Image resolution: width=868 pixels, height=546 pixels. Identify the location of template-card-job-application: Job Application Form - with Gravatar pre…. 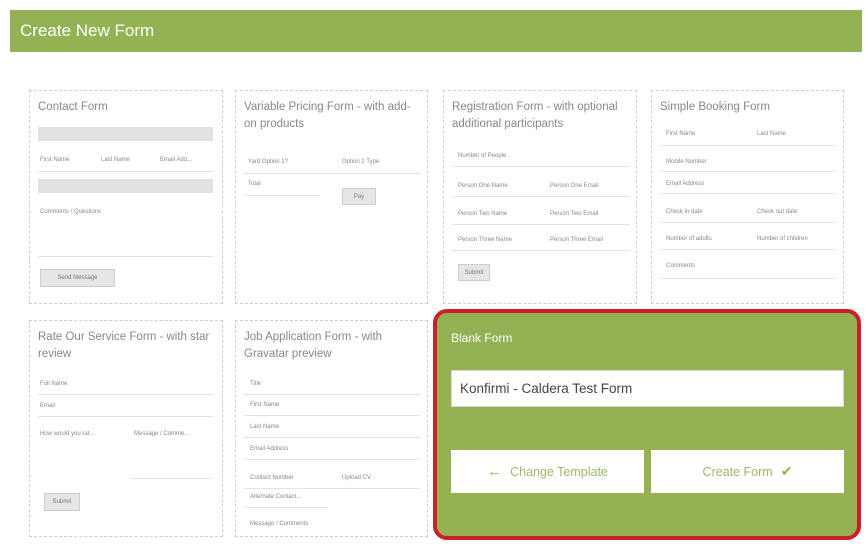
(331, 428).